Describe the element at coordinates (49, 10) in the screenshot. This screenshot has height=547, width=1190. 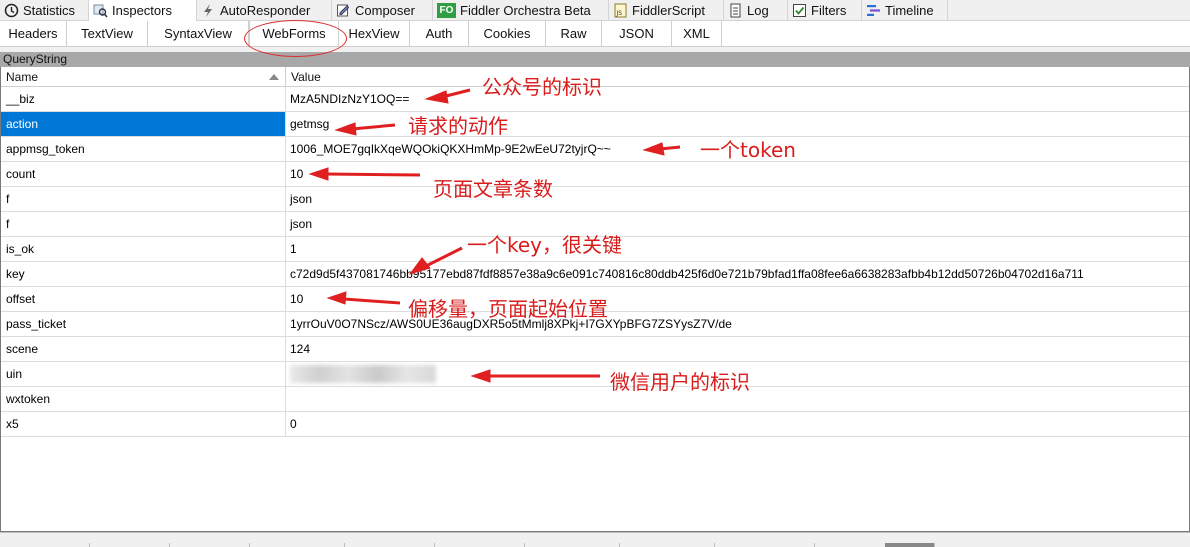
I see `tab-label: Statistics` at that location.